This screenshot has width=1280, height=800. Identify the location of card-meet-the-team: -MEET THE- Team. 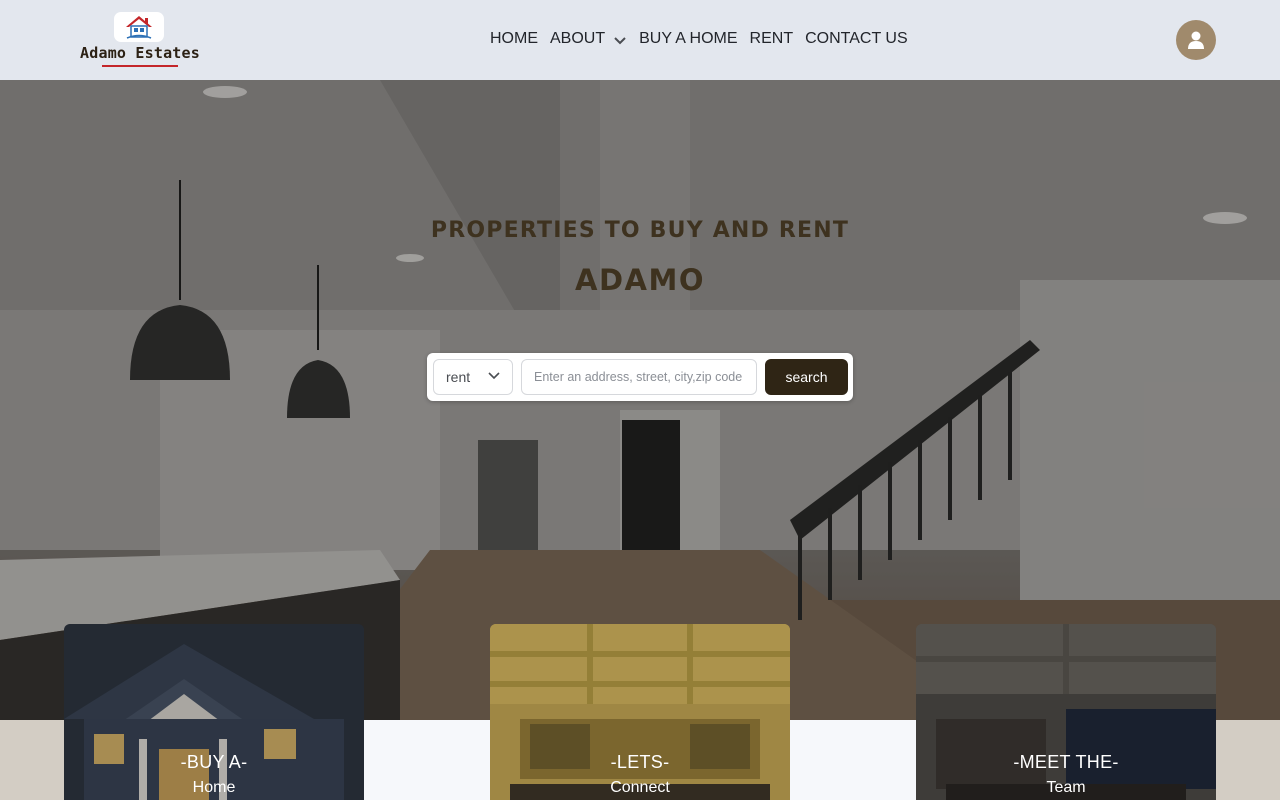
(1066, 712).